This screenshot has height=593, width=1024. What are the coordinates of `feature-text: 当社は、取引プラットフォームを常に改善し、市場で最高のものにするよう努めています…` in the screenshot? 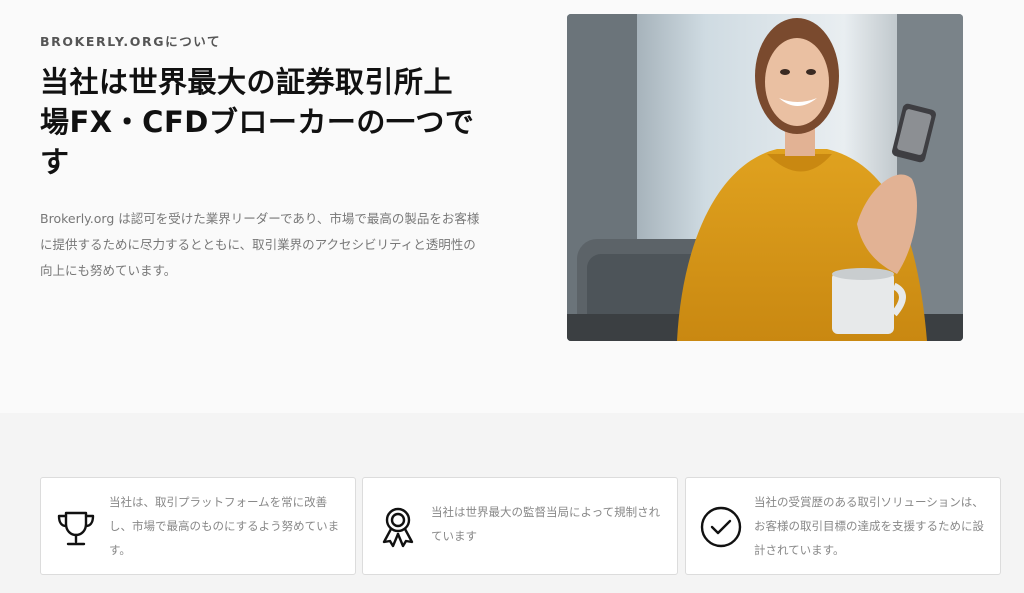 It's located at (224, 526).